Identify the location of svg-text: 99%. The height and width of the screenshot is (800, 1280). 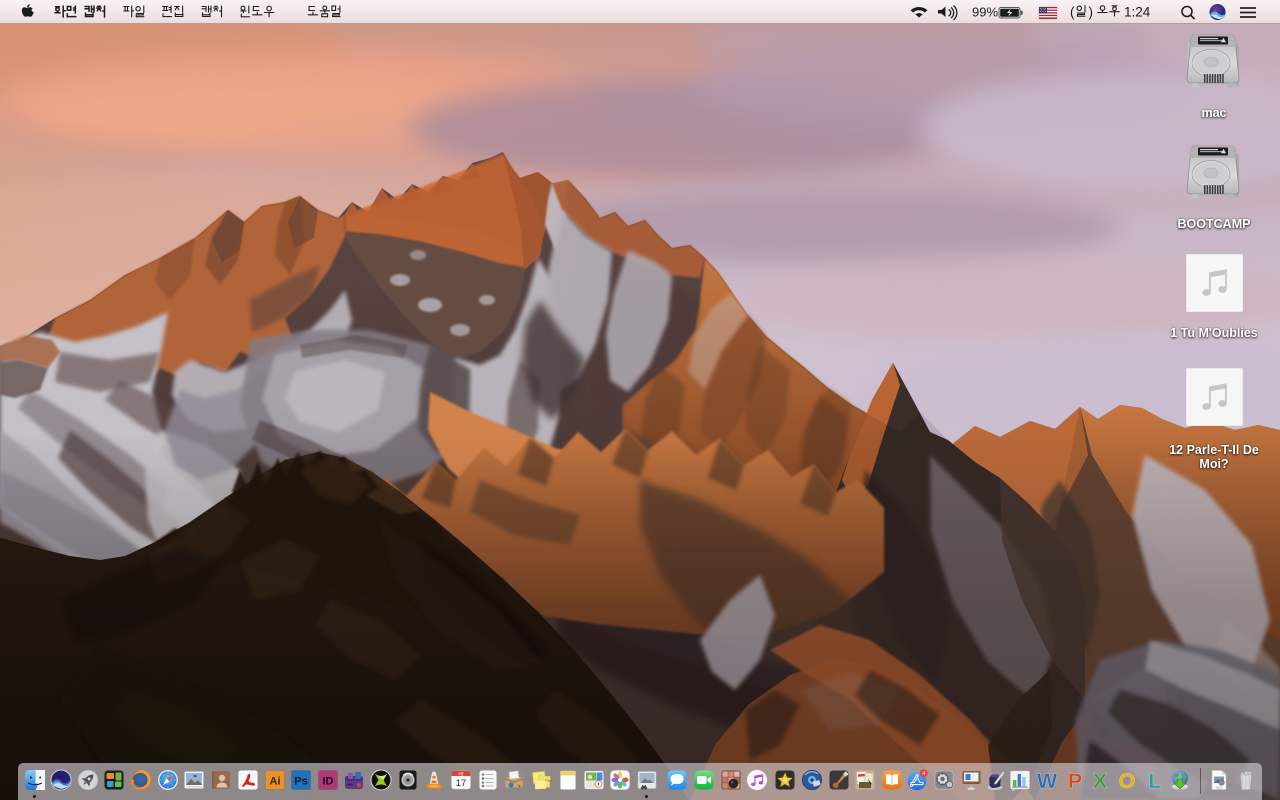
(985, 12).